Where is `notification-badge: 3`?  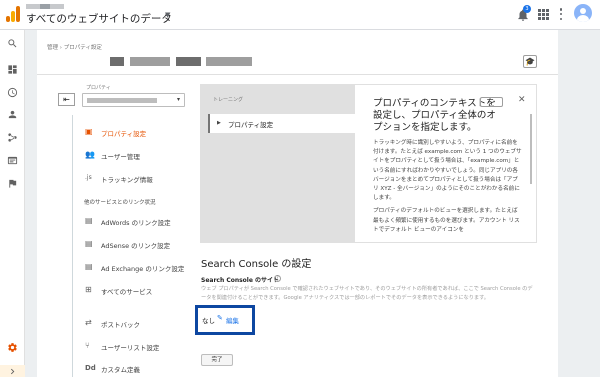 notification-badge: 3 is located at coordinates (527, 9).